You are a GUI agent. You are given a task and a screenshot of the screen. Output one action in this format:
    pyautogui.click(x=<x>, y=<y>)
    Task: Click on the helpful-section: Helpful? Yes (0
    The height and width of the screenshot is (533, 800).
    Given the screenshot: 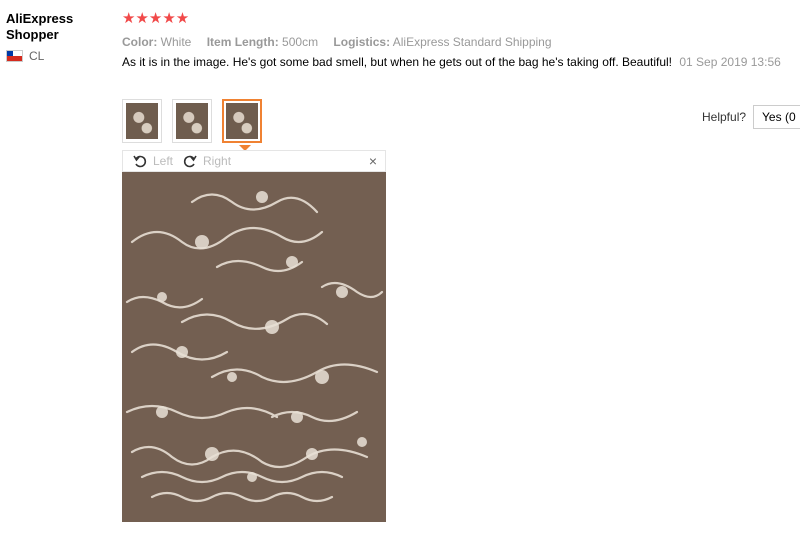 What is the action you would take?
    pyautogui.click(x=751, y=117)
    